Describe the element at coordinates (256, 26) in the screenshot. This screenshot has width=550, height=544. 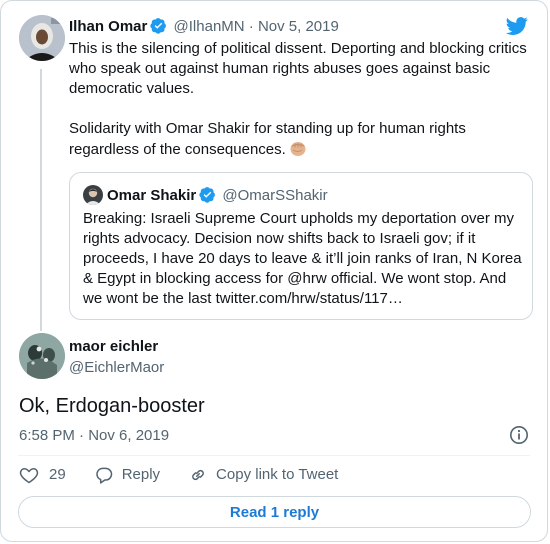
I see `handle-and-date: @IlhanMN · Nov 5, 2019` at that location.